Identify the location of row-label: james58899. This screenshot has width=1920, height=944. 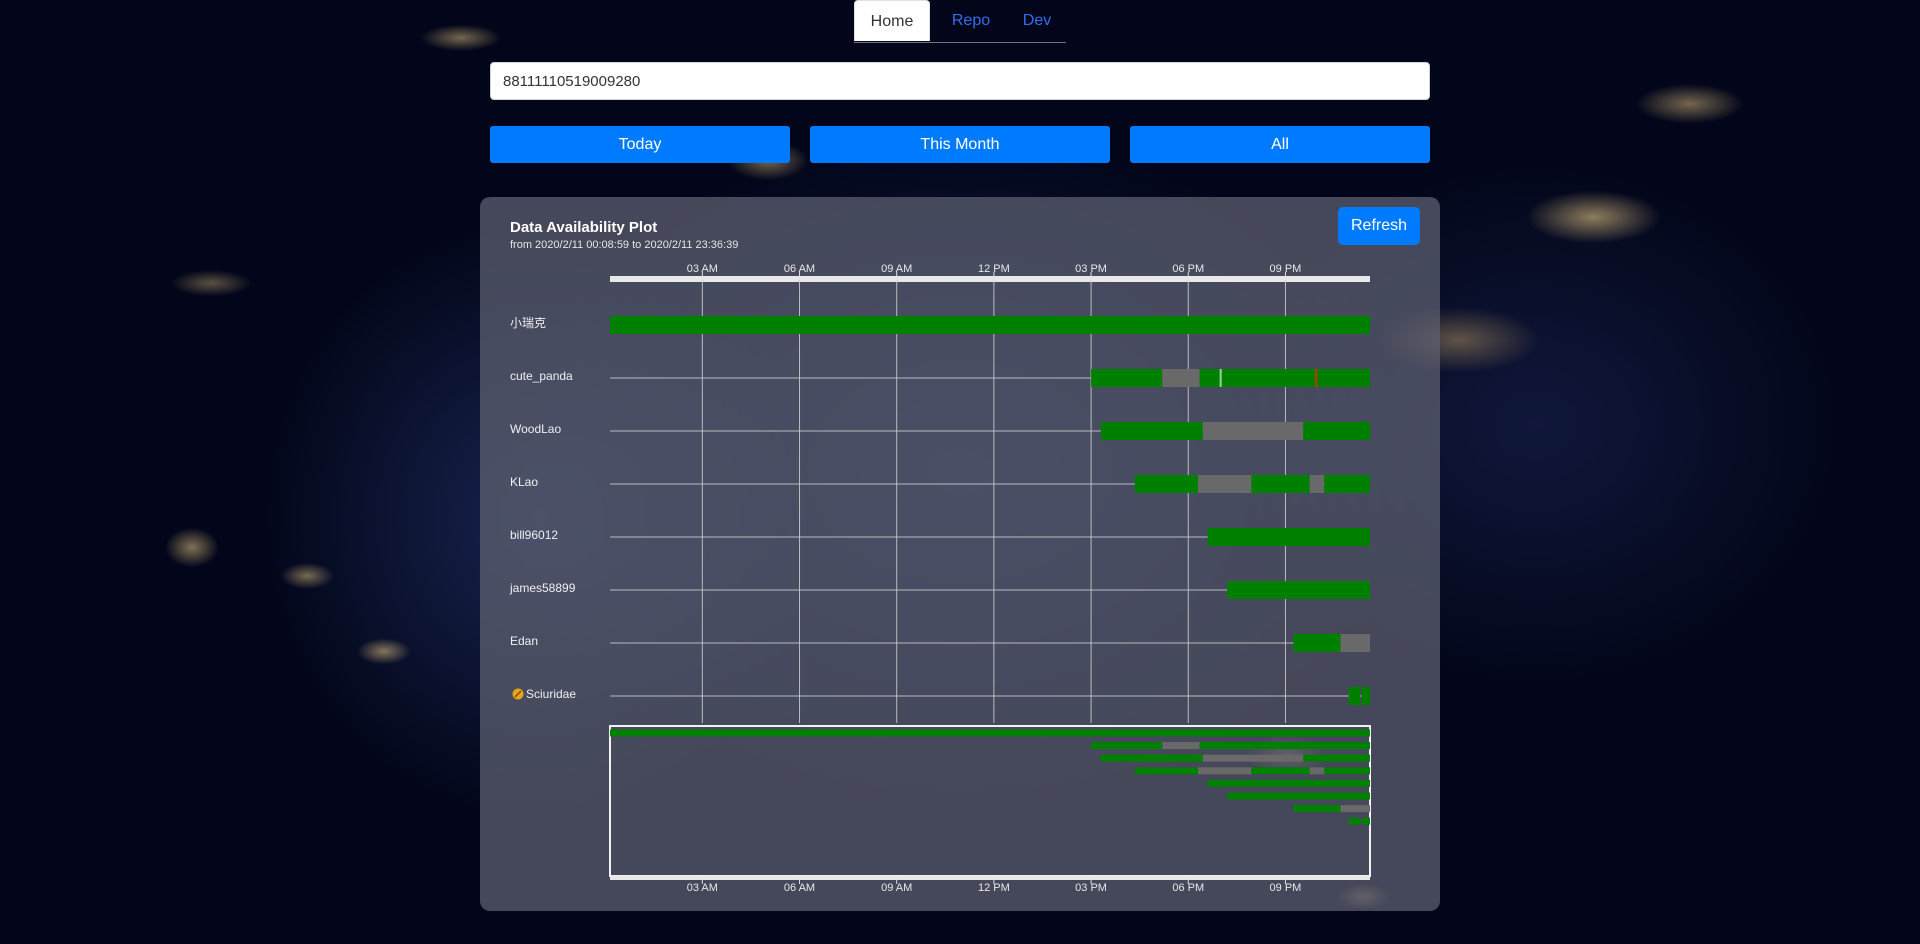
(542, 588).